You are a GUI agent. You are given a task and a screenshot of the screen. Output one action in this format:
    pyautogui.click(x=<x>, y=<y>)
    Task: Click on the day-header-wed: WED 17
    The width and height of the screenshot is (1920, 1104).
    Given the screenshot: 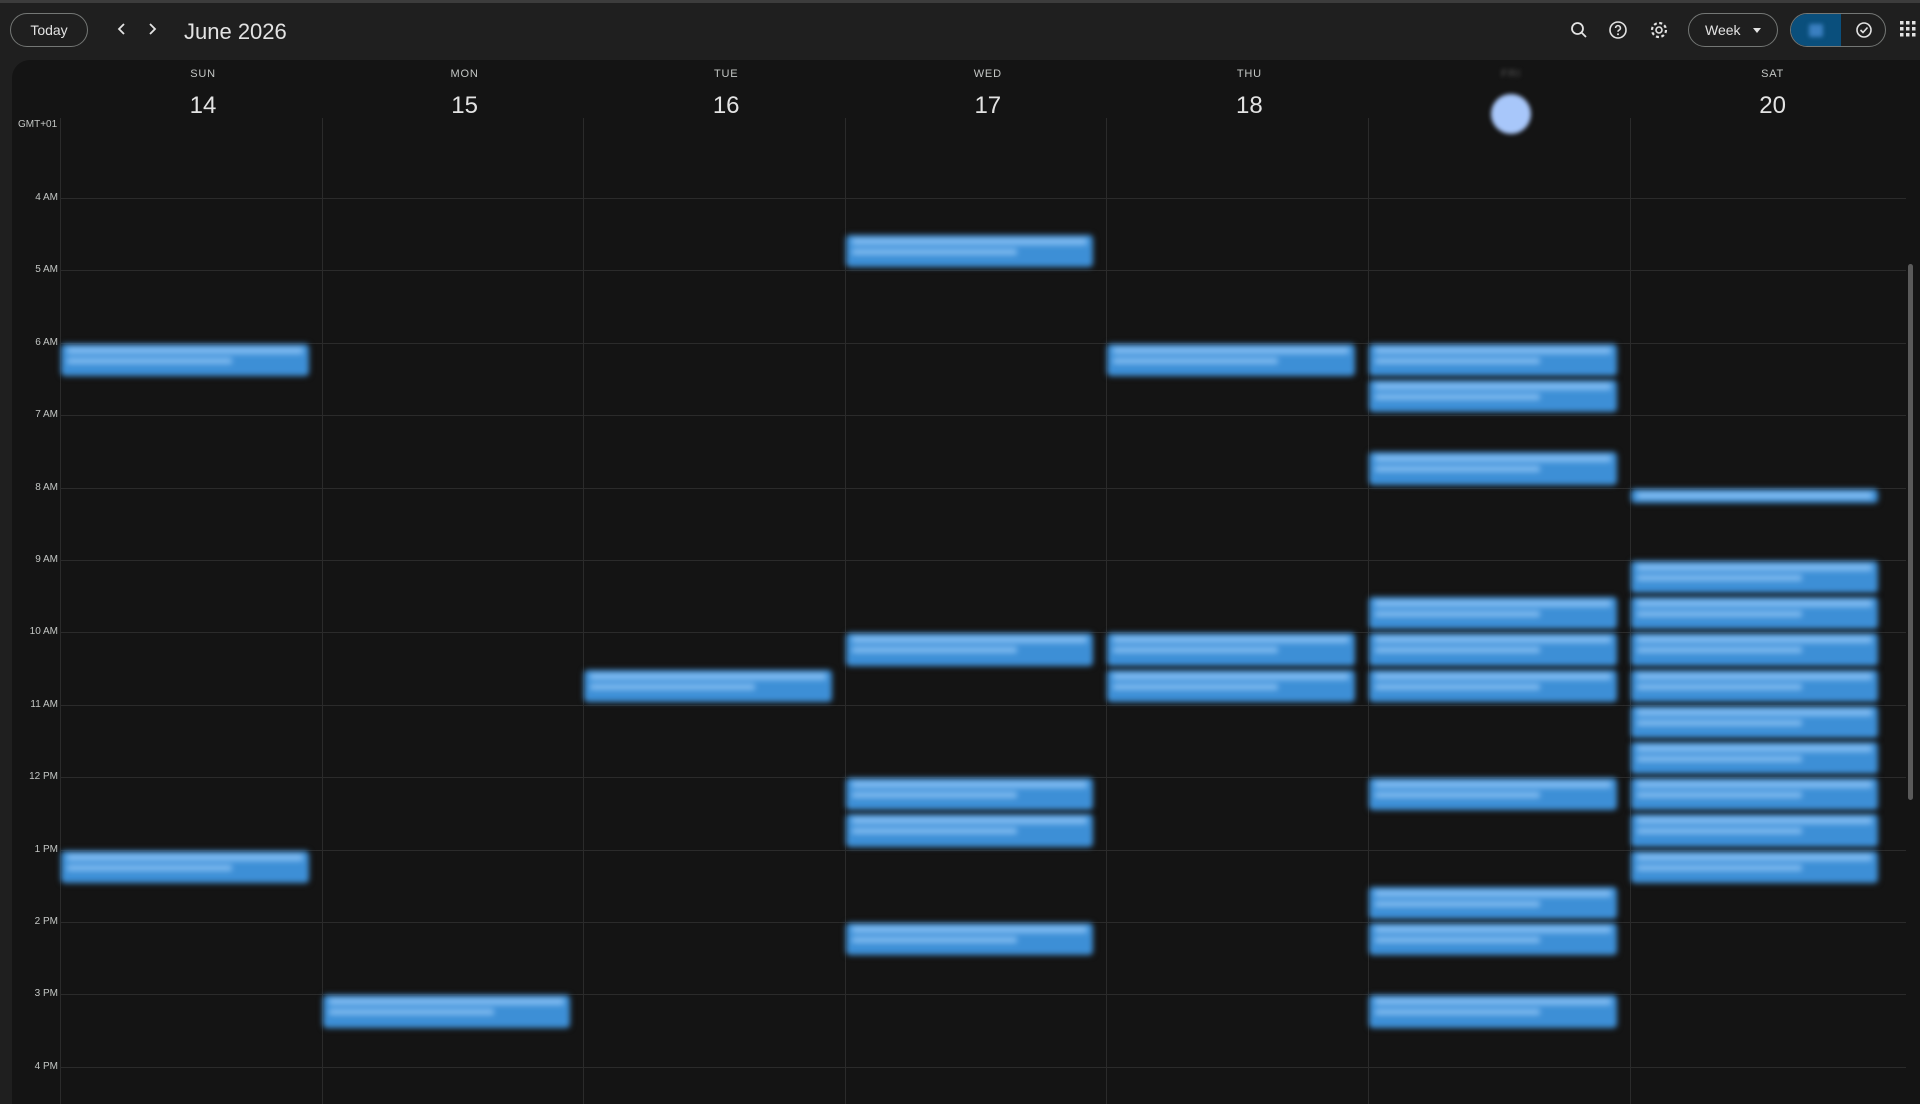 What is the action you would take?
    pyautogui.click(x=988, y=97)
    